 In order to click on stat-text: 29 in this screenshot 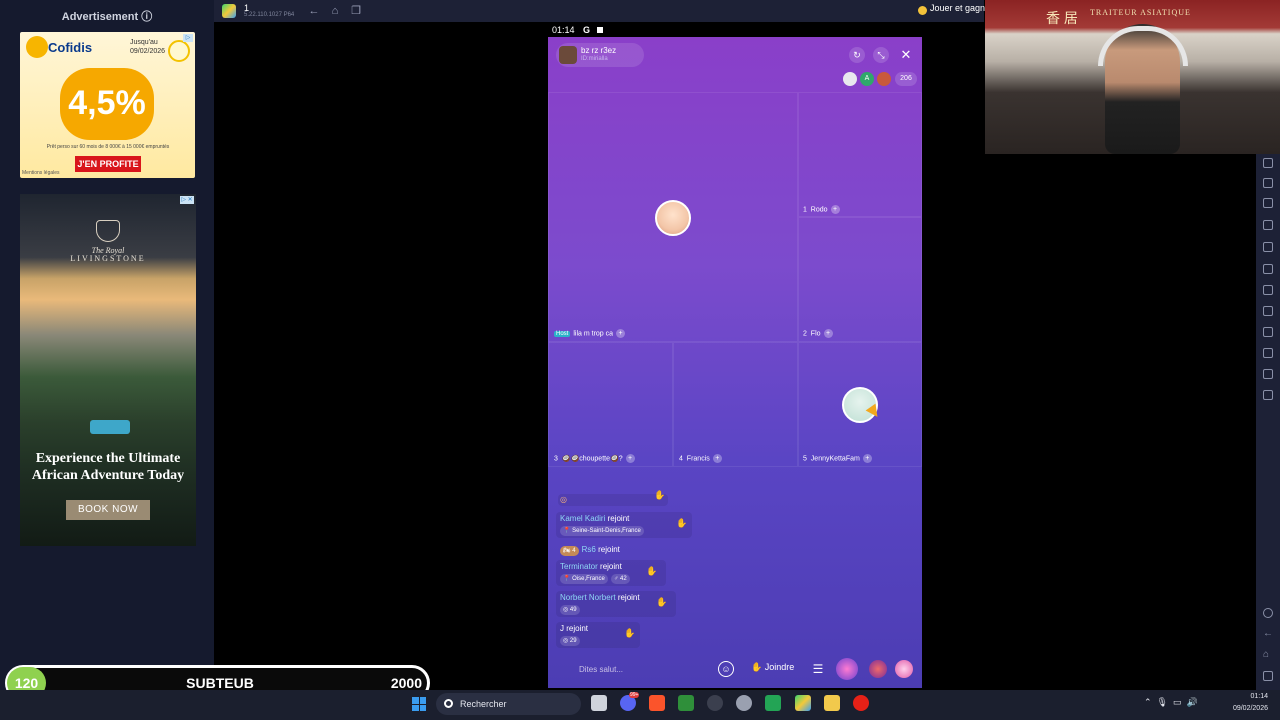, I will do `click(573, 641)`.